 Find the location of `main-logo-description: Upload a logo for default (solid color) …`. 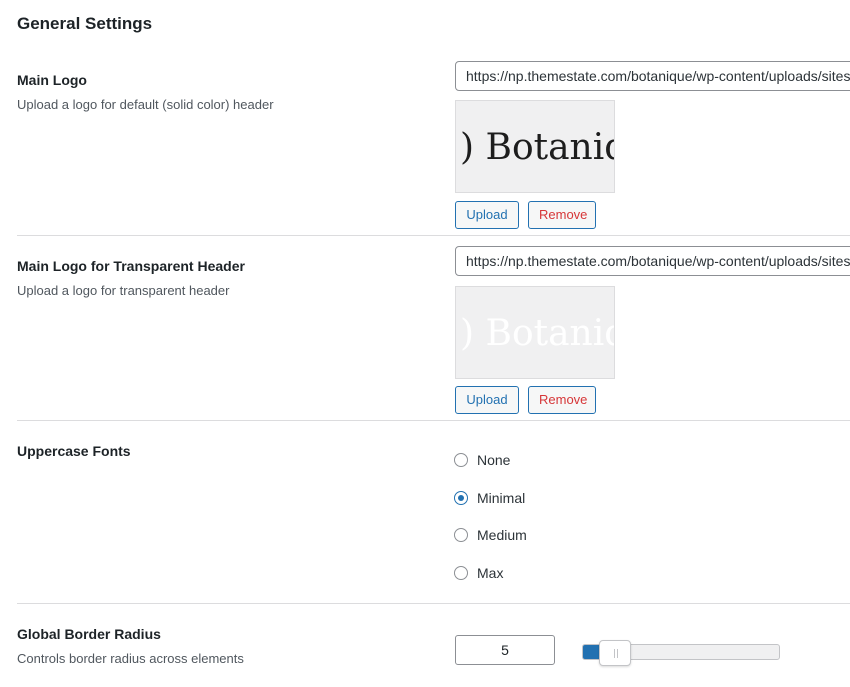

main-logo-description: Upload a logo for default (solid color) … is located at coordinates (145, 104).